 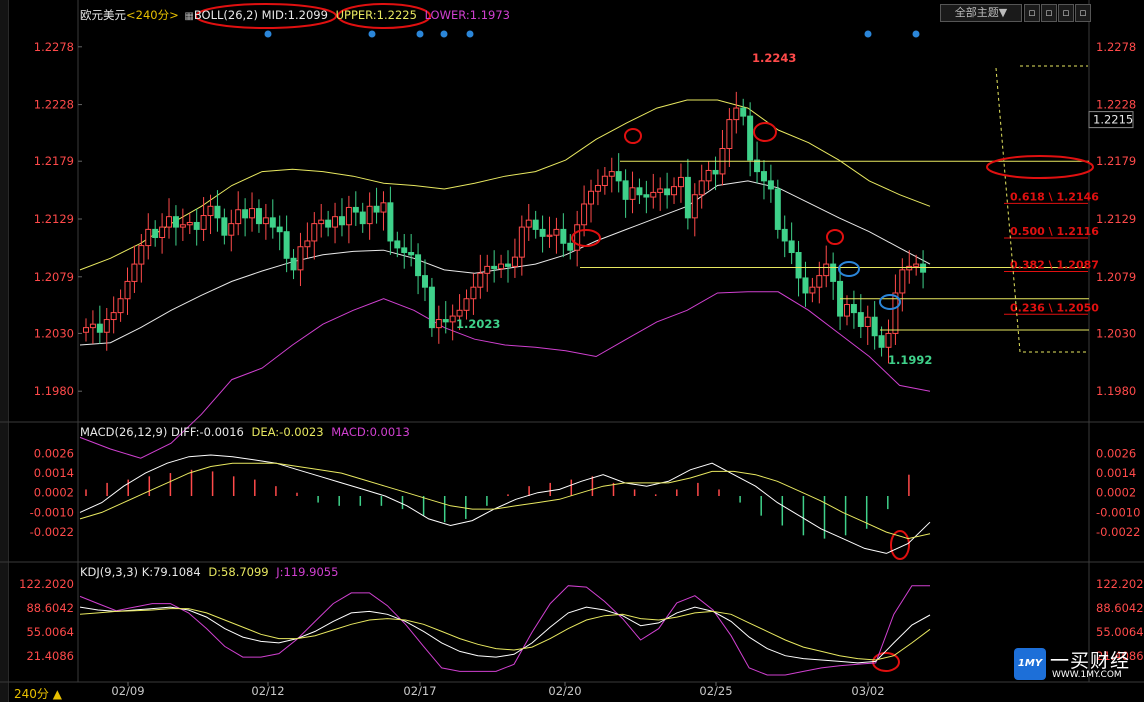 What do you see at coordinates (1116, 219) in the screenshot?
I see `y-tick-right: 1.2129` at bounding box center [1116, 219].